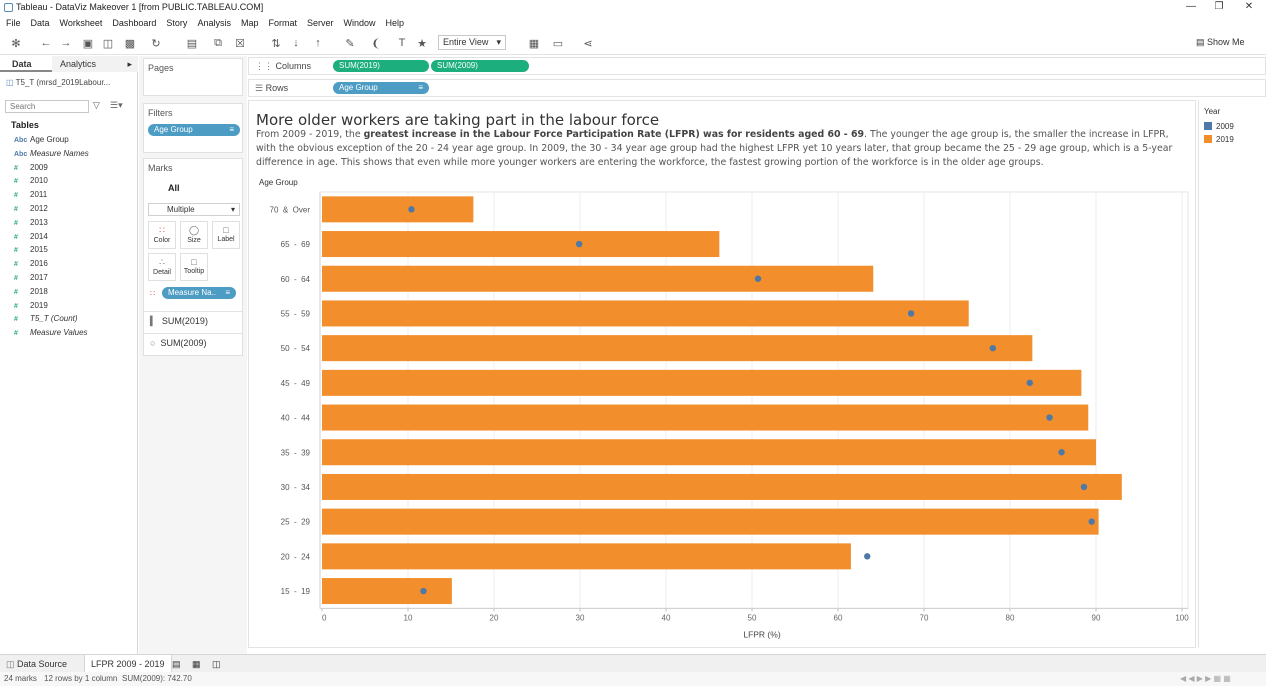  I want to click on mark-type-dropdown: Multiple ▾, so click(194, 209).